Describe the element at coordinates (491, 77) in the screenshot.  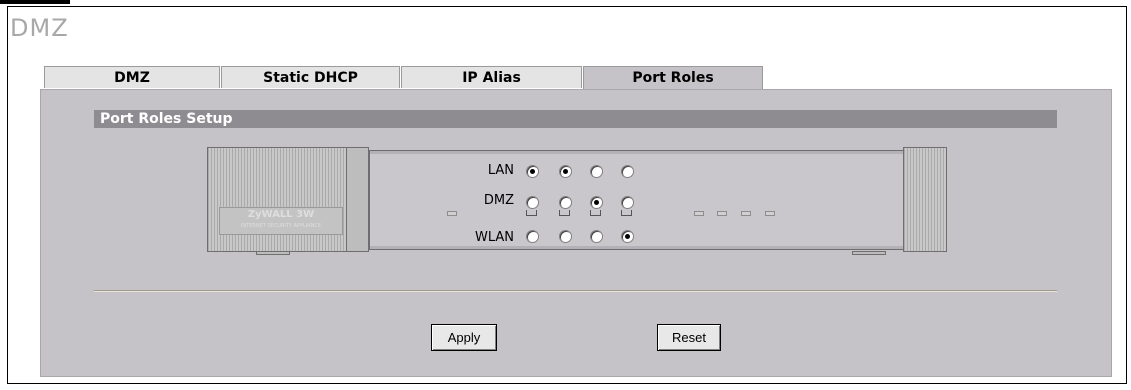
I see `tab-ip-alias: IP Alias` at that location.